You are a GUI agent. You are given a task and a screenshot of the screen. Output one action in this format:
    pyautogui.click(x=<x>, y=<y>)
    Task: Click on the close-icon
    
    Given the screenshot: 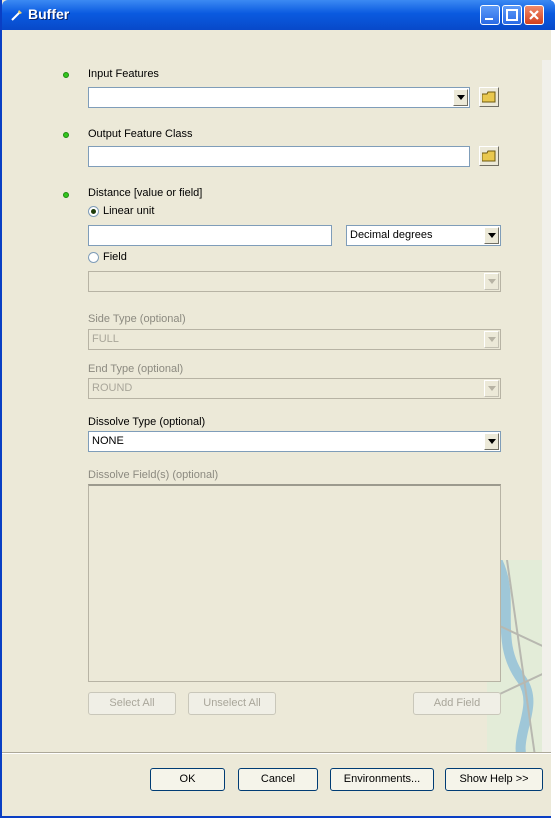 What is the action you would take?
    pyautogui.click(x=534, y=15)
    